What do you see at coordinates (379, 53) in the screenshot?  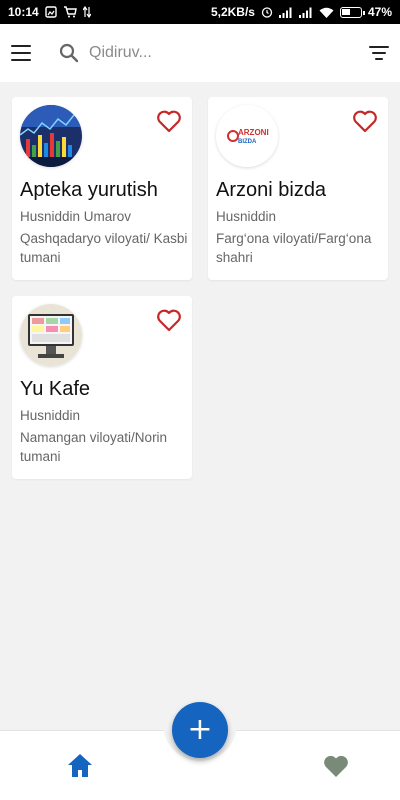 I see `filter-icon` at bounding box center [379, 53].